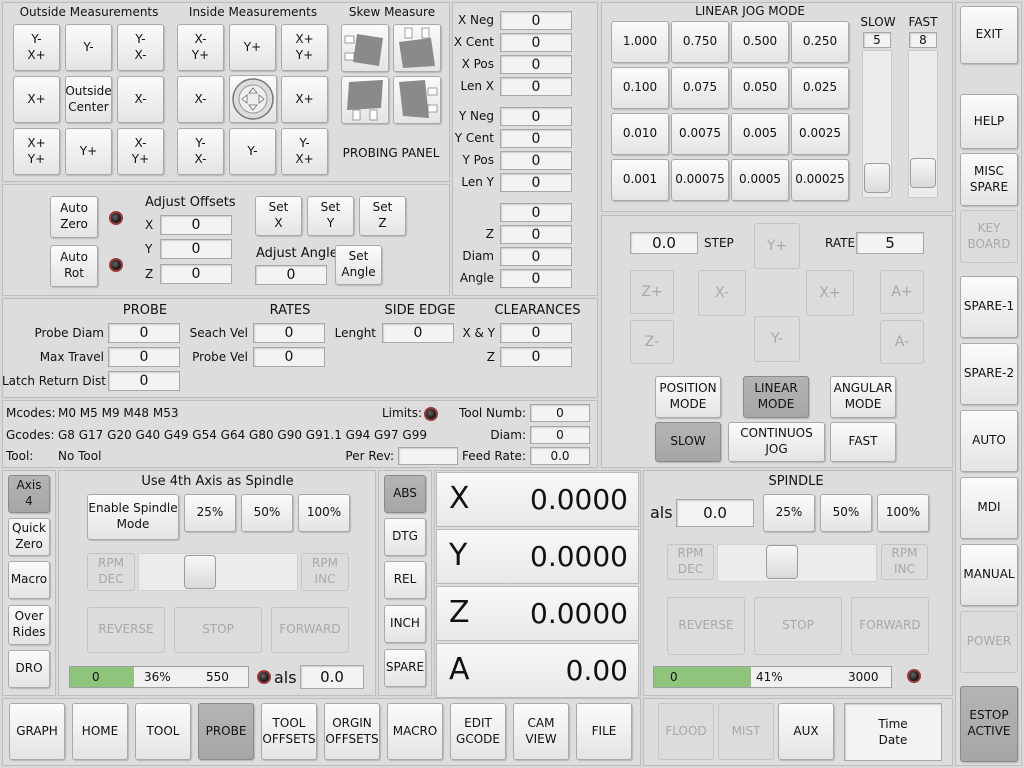 This screenshot has height=768, width=1024. Describe the element at coordinates (133, 517) in the screenshot. I see `enable-spindle-mode-button: Enable Spindle Mode` at that location.